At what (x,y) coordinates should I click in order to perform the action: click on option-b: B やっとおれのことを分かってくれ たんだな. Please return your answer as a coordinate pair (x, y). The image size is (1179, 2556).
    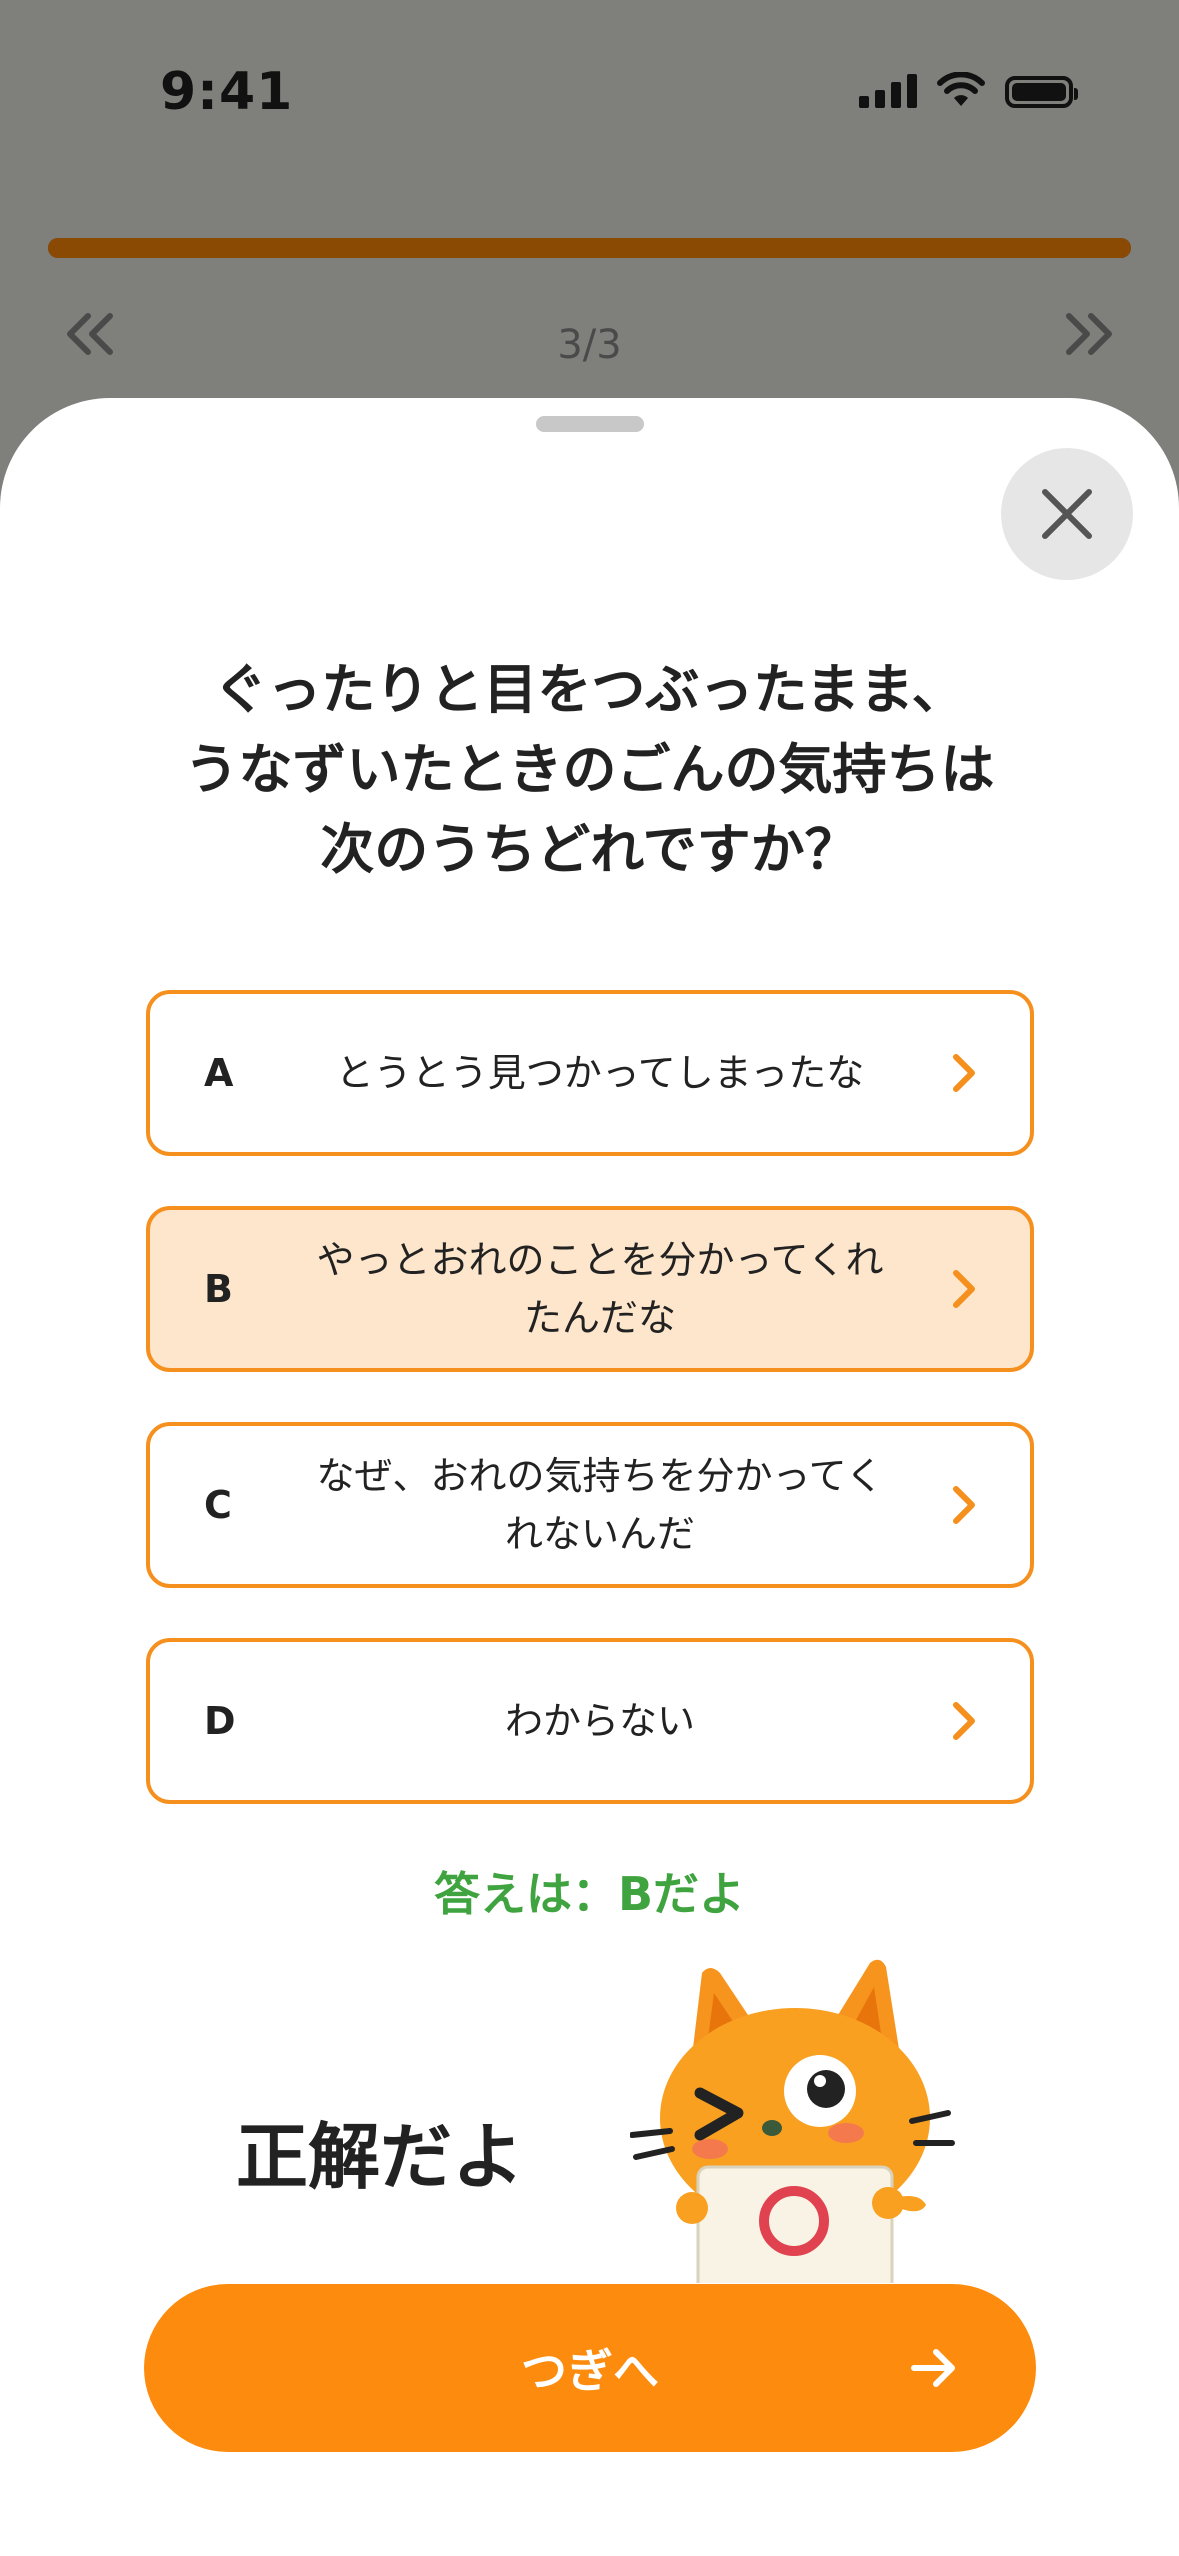
    Looking at the image, I should click on (590, 1289).